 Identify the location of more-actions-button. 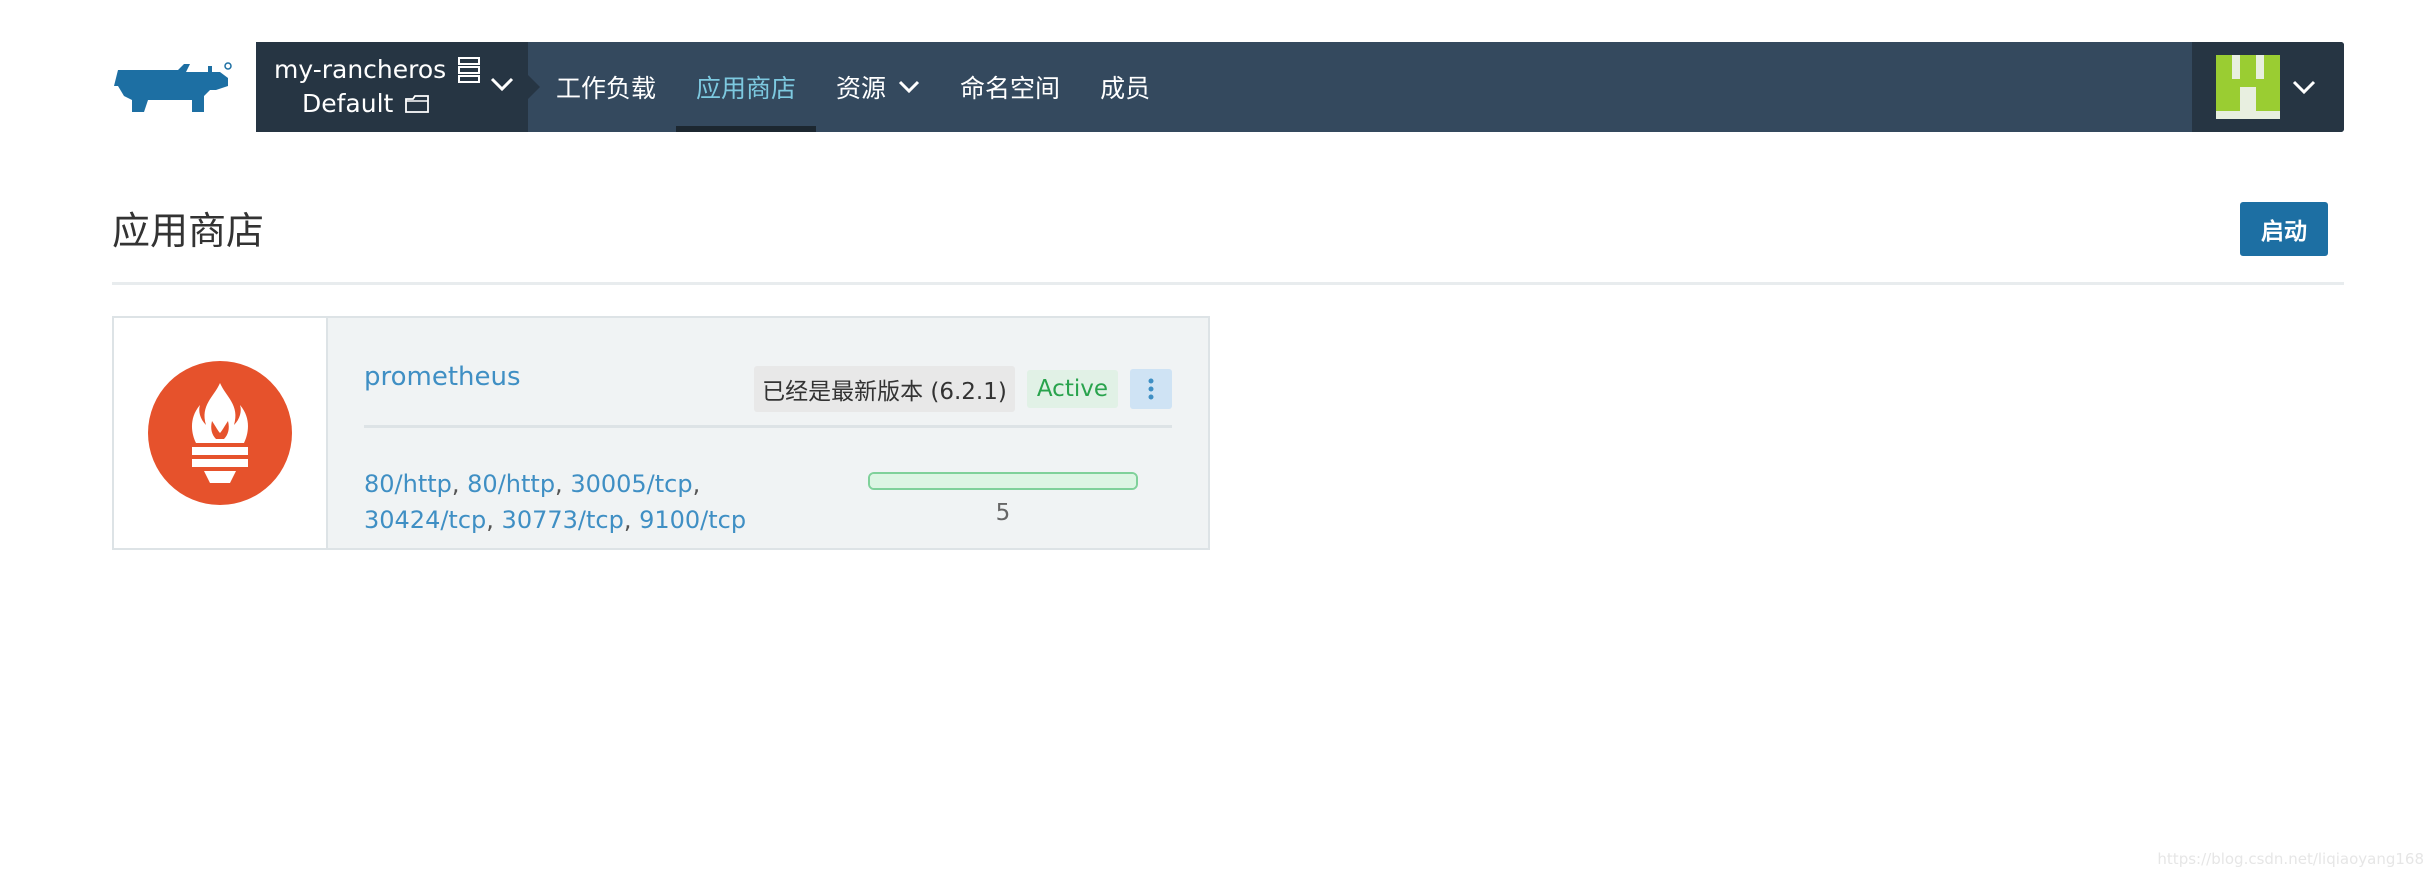
(1151, 389).